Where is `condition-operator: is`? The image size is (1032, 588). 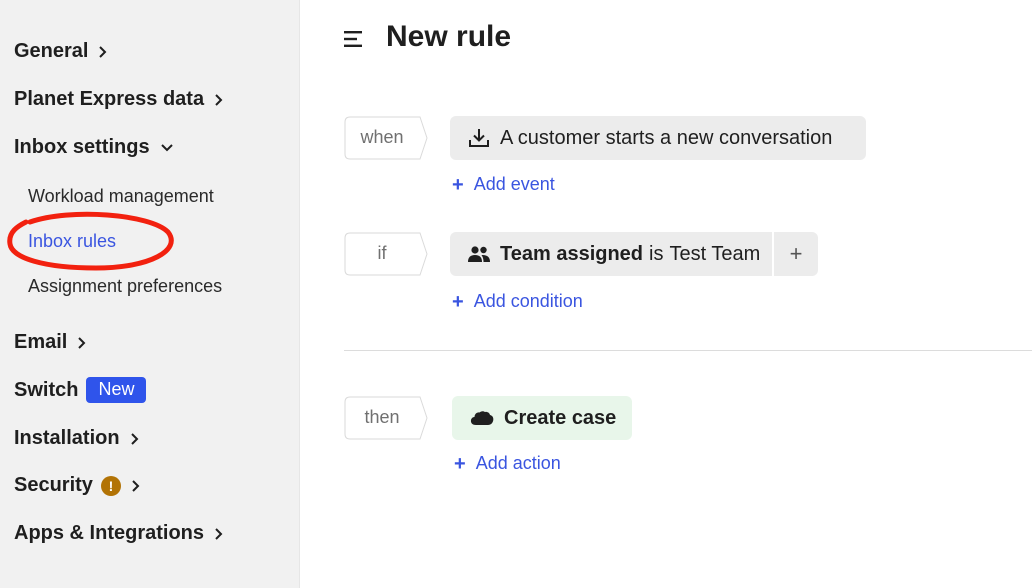 condition-operator: is is located at coordinates (656, 253).